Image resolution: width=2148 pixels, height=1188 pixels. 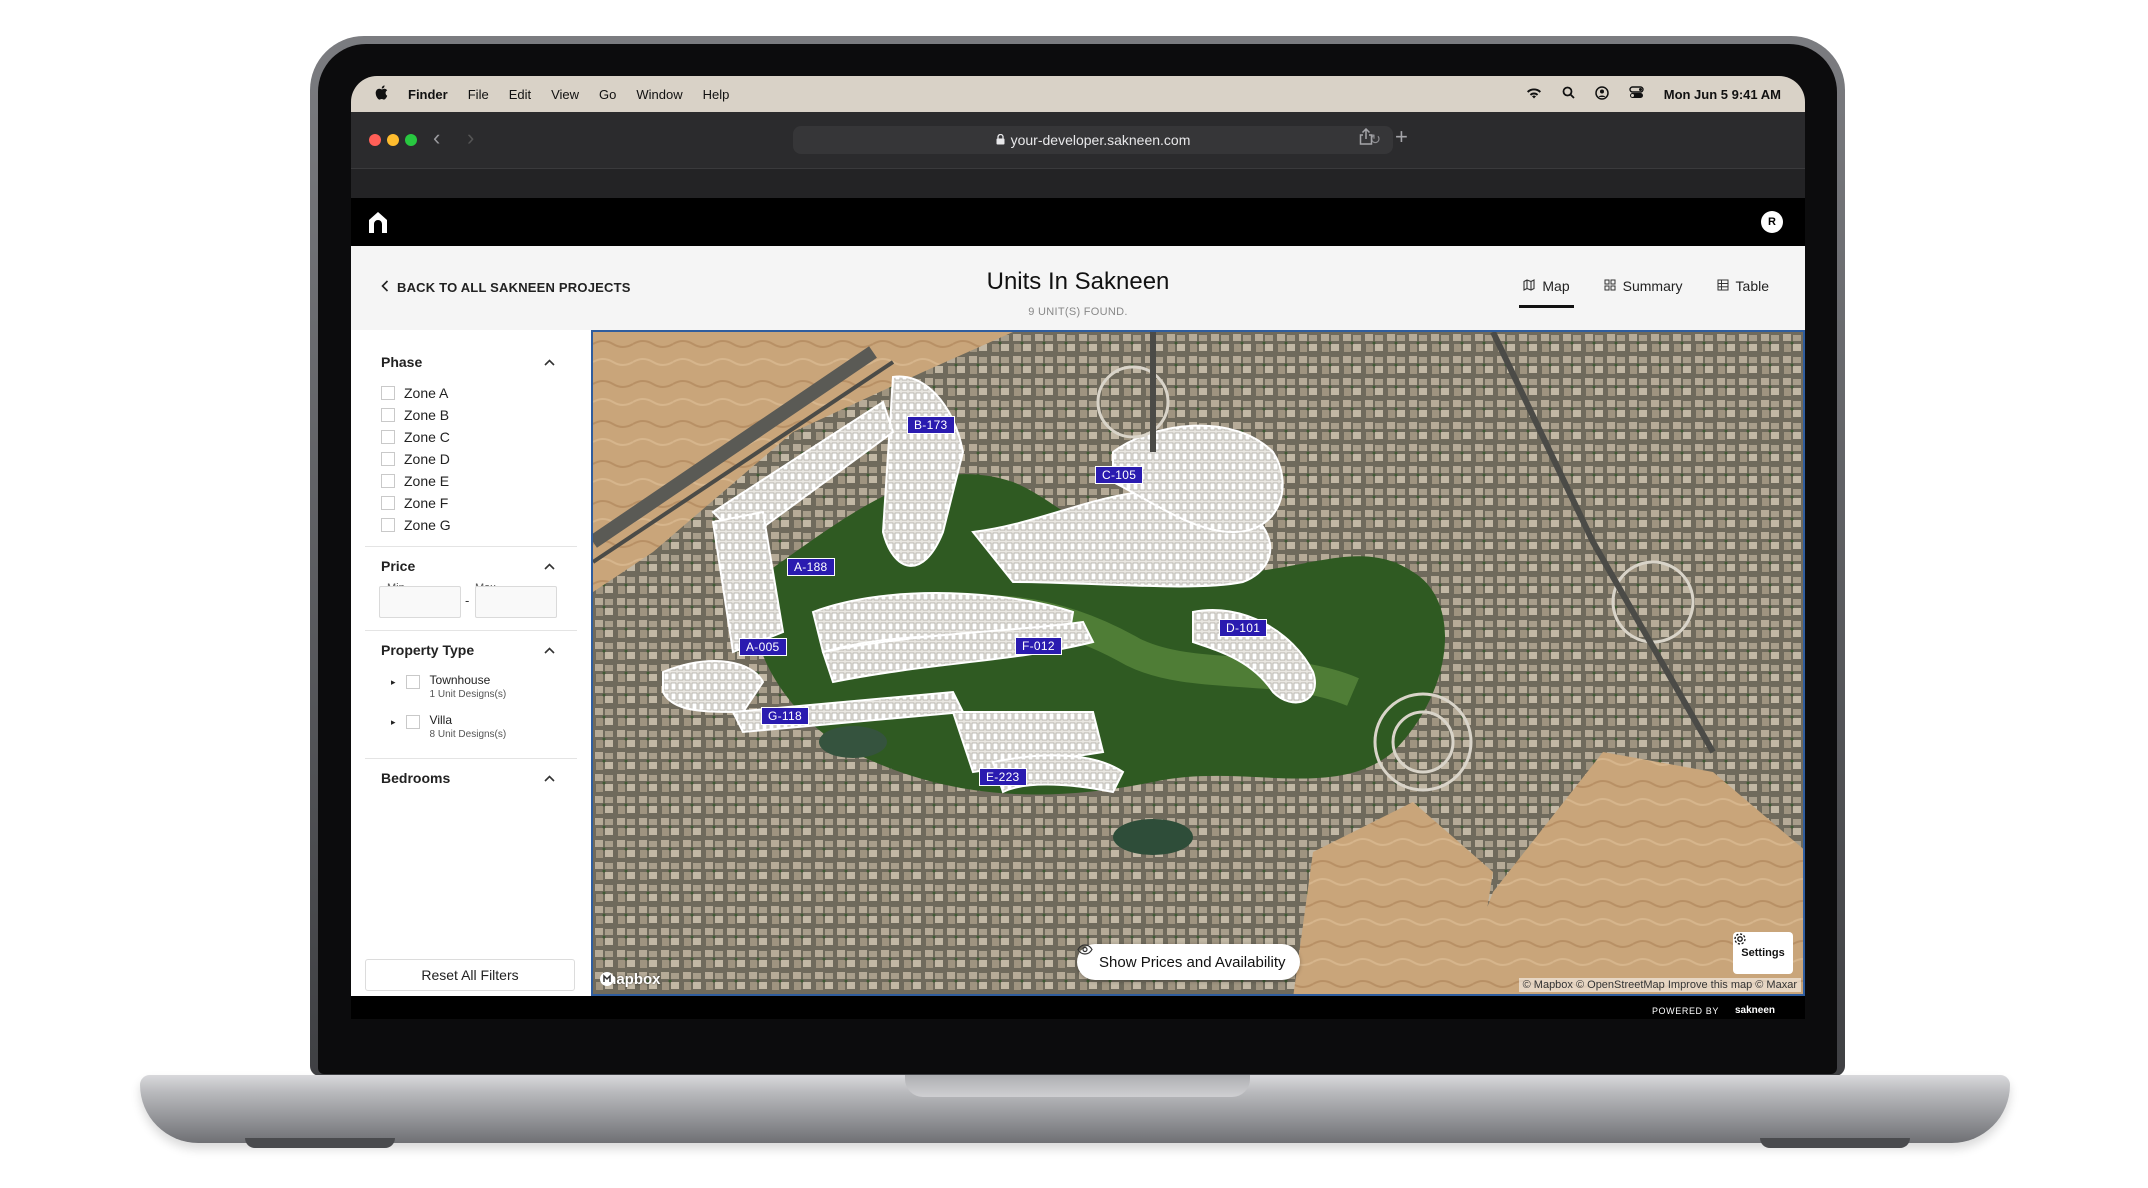 I want to click on unit-marker-d-101: D-101, so click(x=1243, y=628).